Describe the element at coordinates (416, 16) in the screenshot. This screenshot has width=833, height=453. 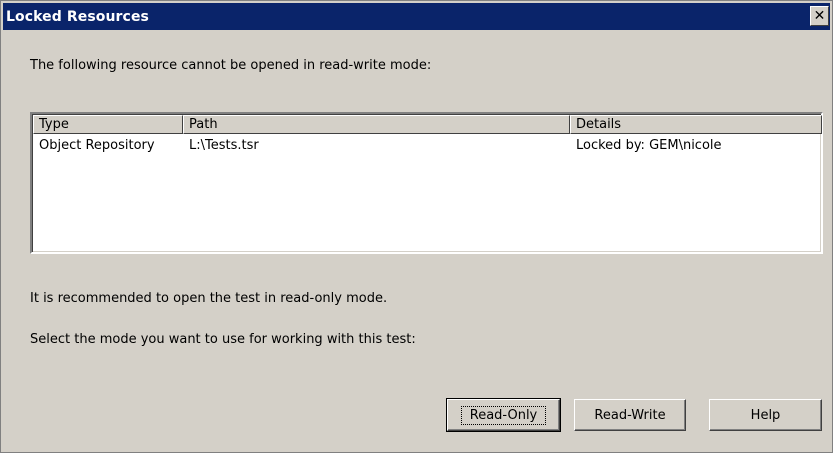
I see `title-bar: Locked Resources ✕` at that location.